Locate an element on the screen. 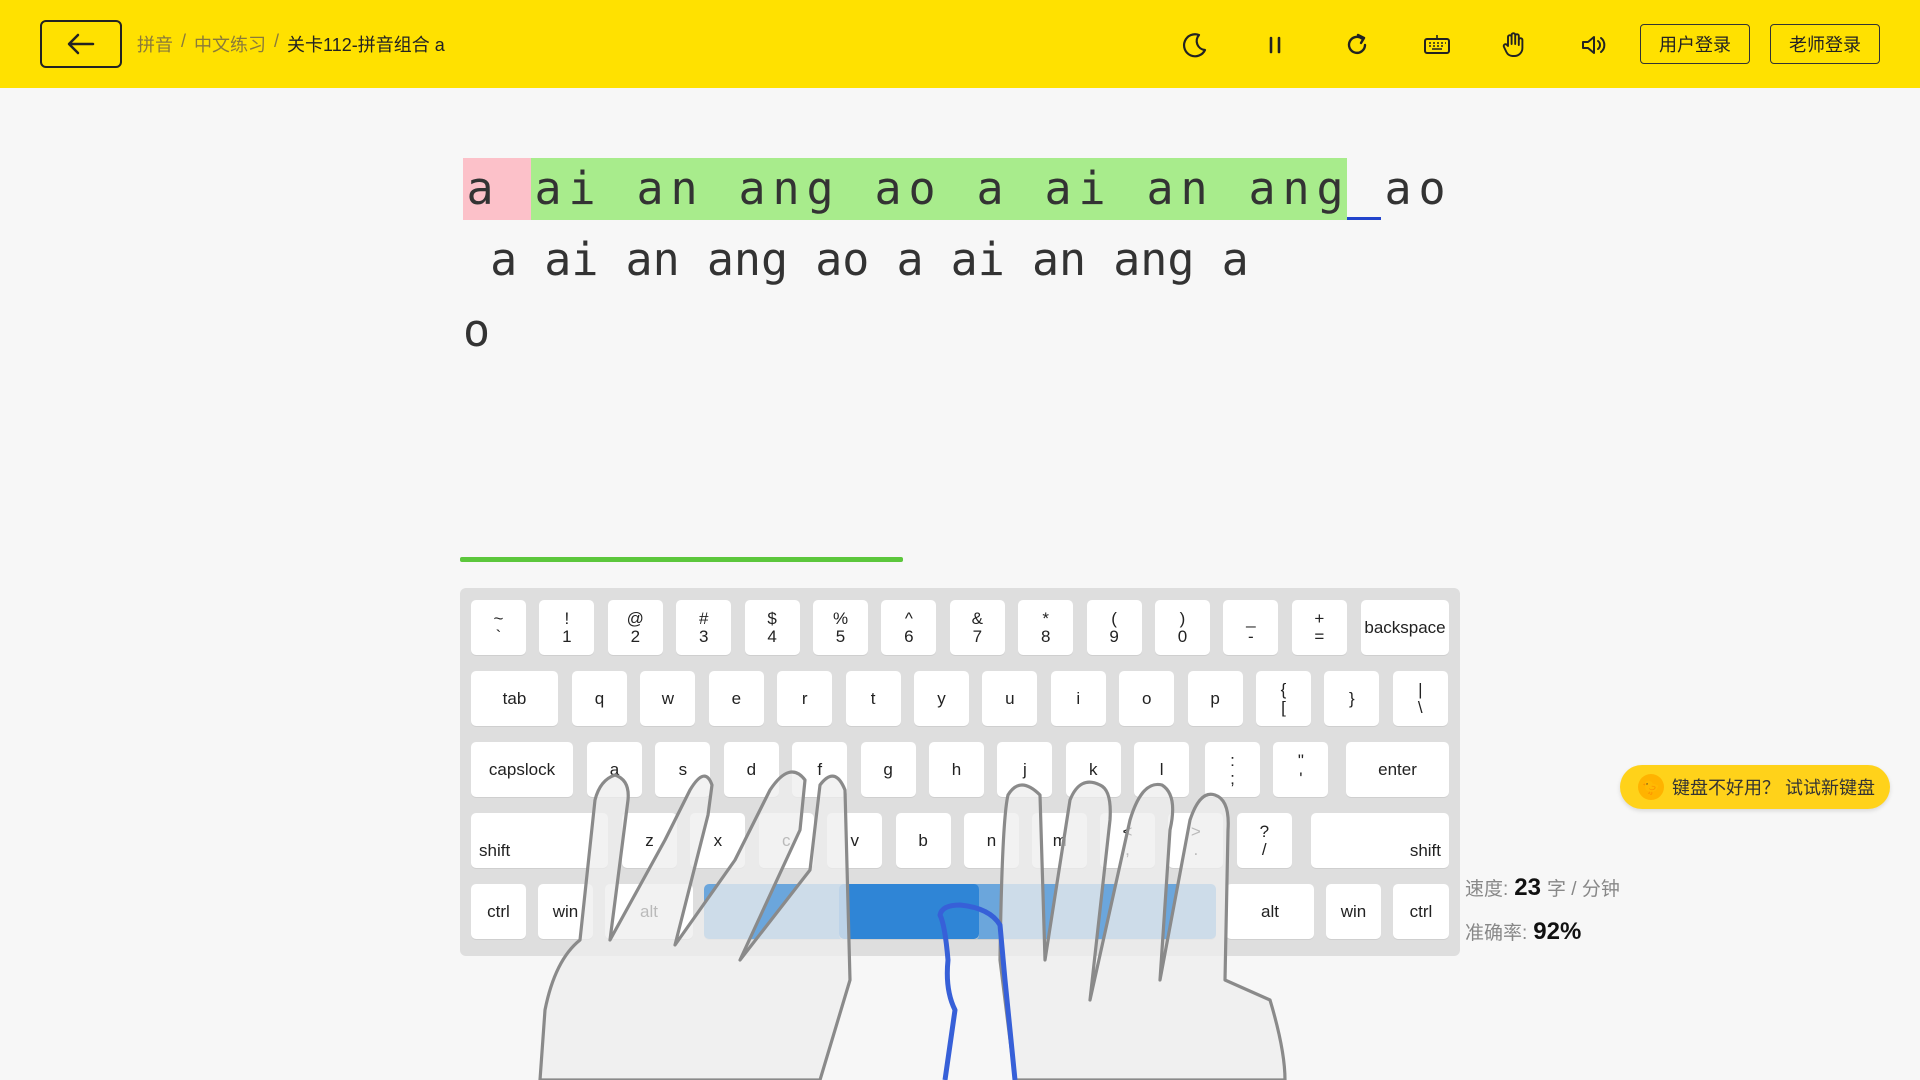 Image resolution: width=1920 pixels, height=1080 pixels. key-7: & 7 is located at coordinates (977, 627).